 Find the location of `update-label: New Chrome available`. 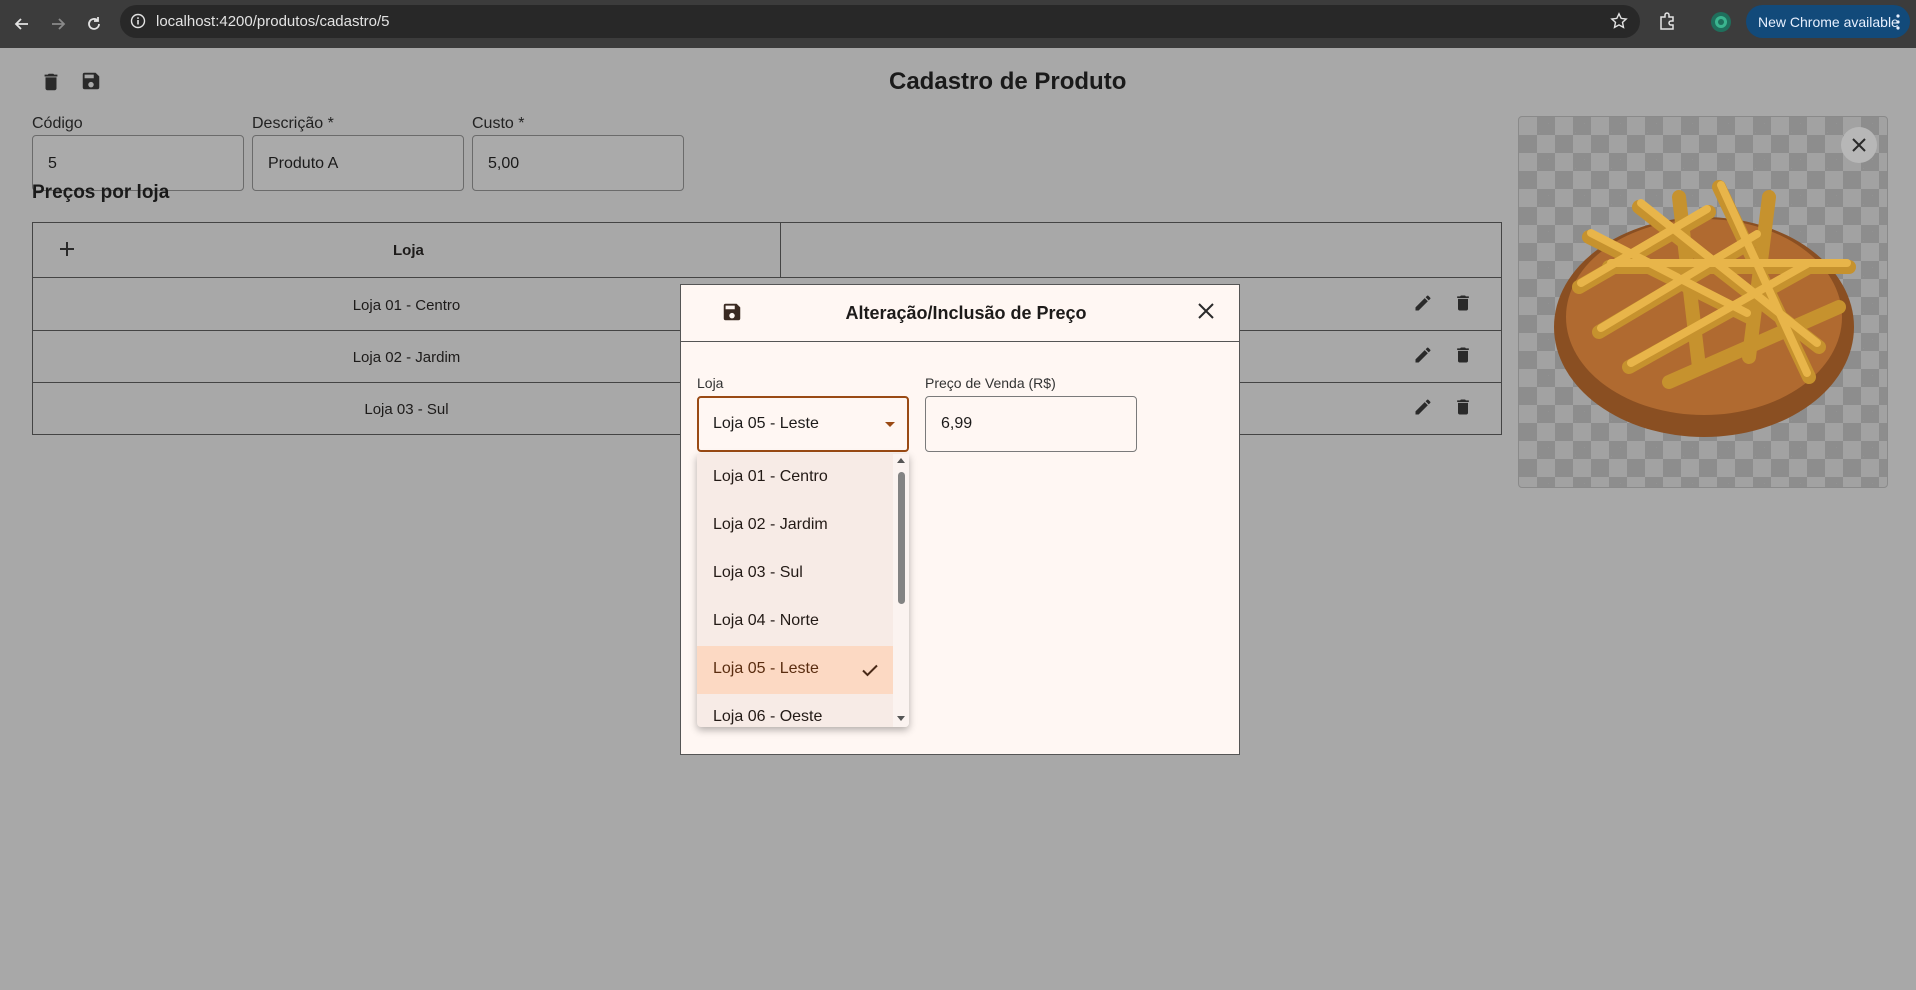

update-label: New Chrome available is located at coordinates (1828, 21).